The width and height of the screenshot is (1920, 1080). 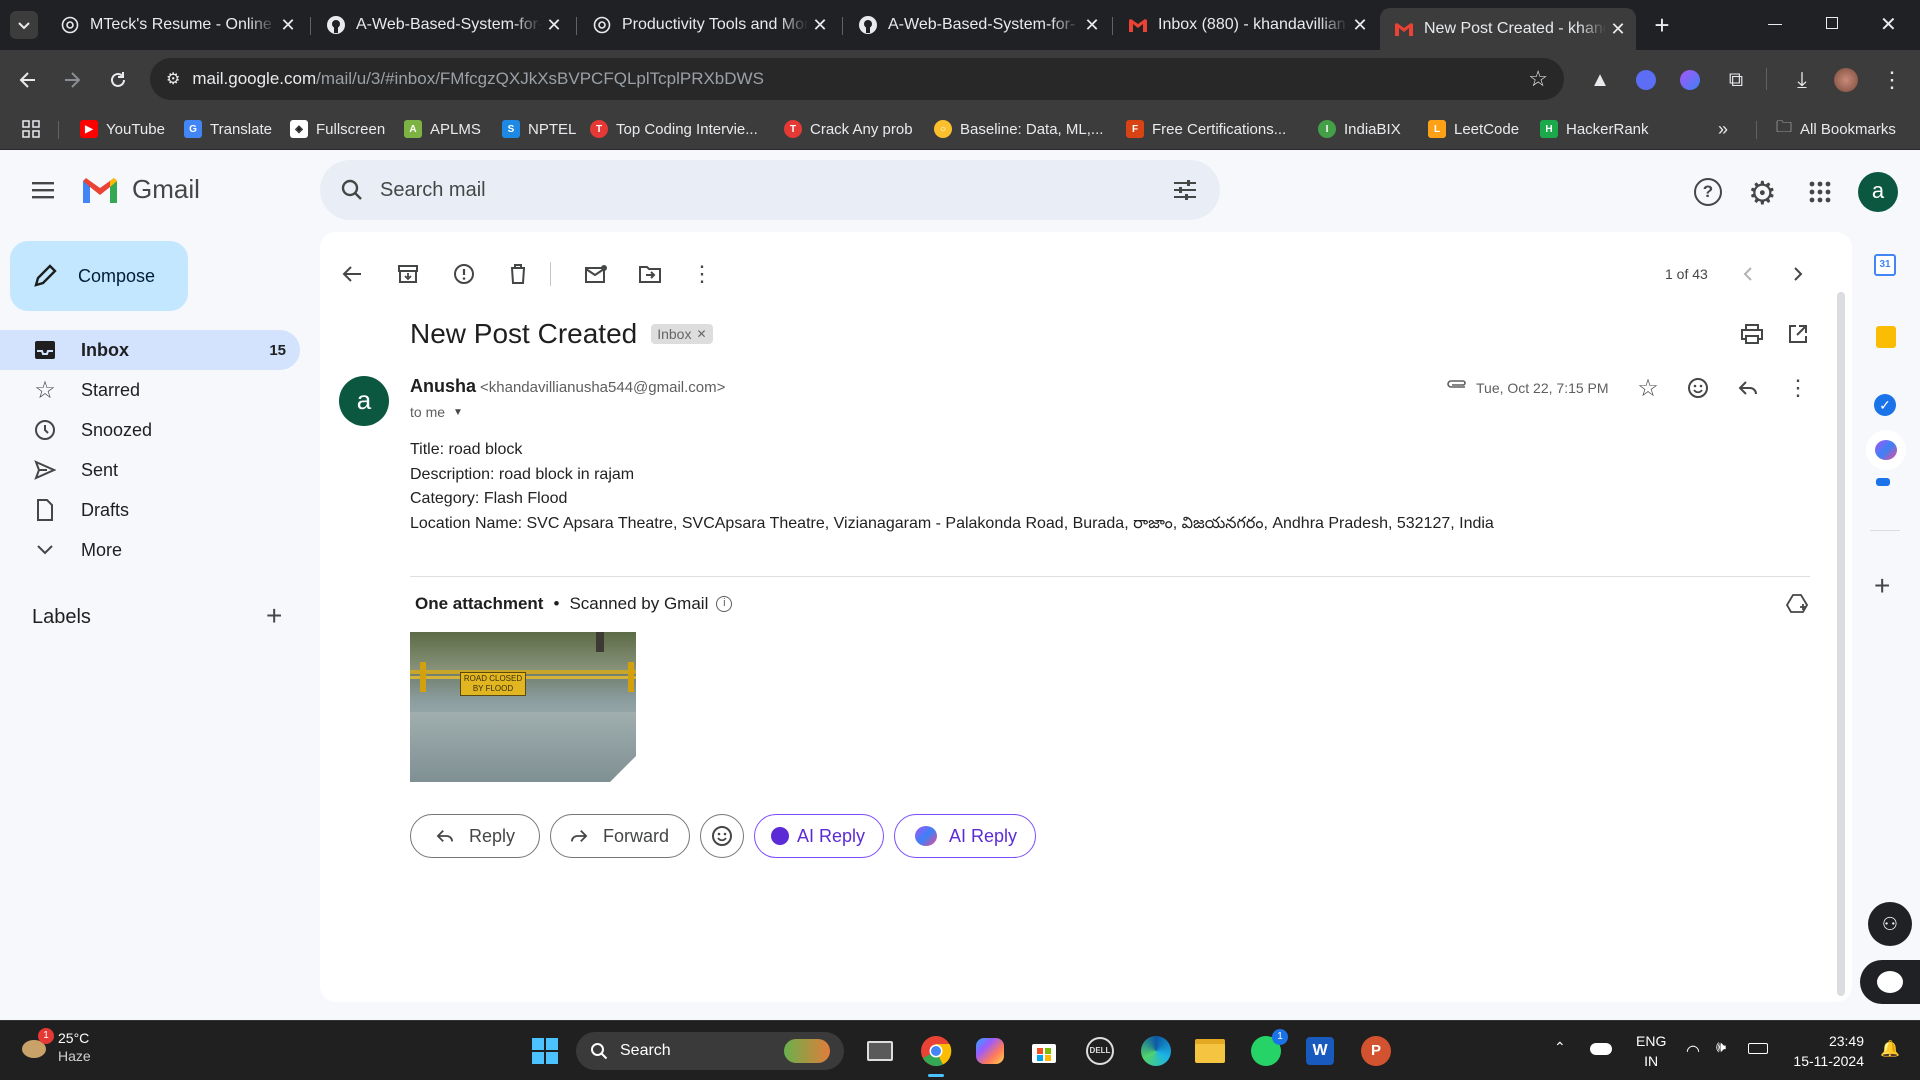 What do you see at coordinates (150, 510) in the screenshot?
I see `sidebar-item-drafts: Drafts` at bounding box center [150, 510].